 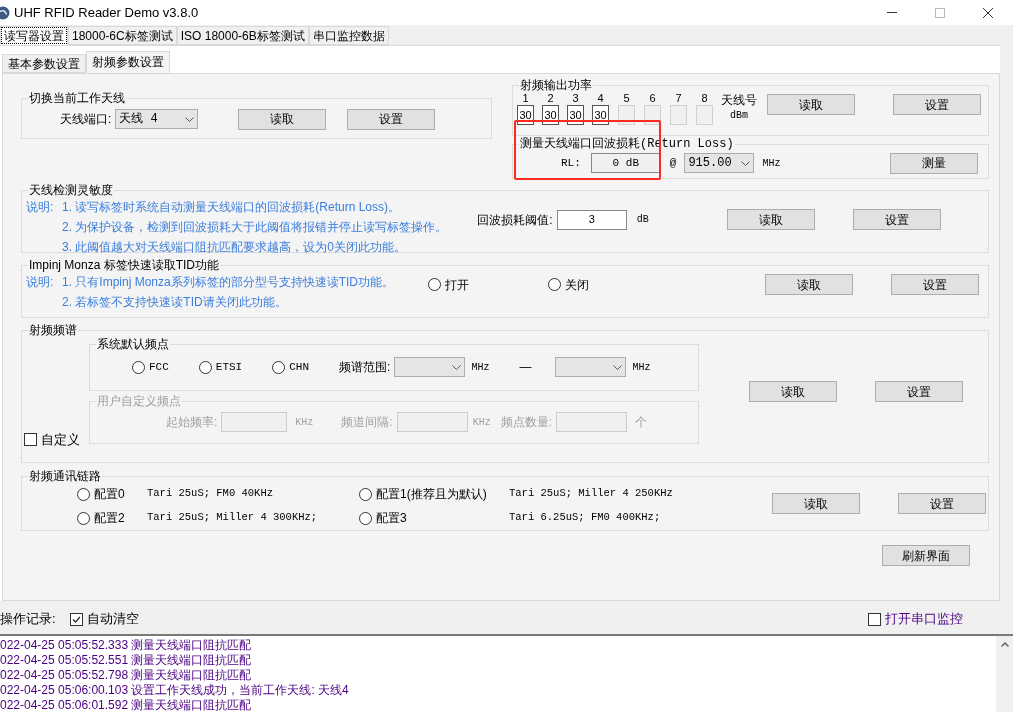 I want to click on profile-detail: Tari 25uS; FM0 40KHz, so click(x=211, y=494).